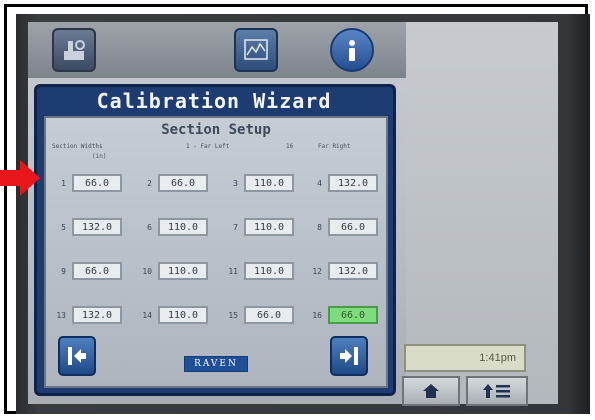  I want to click on next-button, so click(349, 356).